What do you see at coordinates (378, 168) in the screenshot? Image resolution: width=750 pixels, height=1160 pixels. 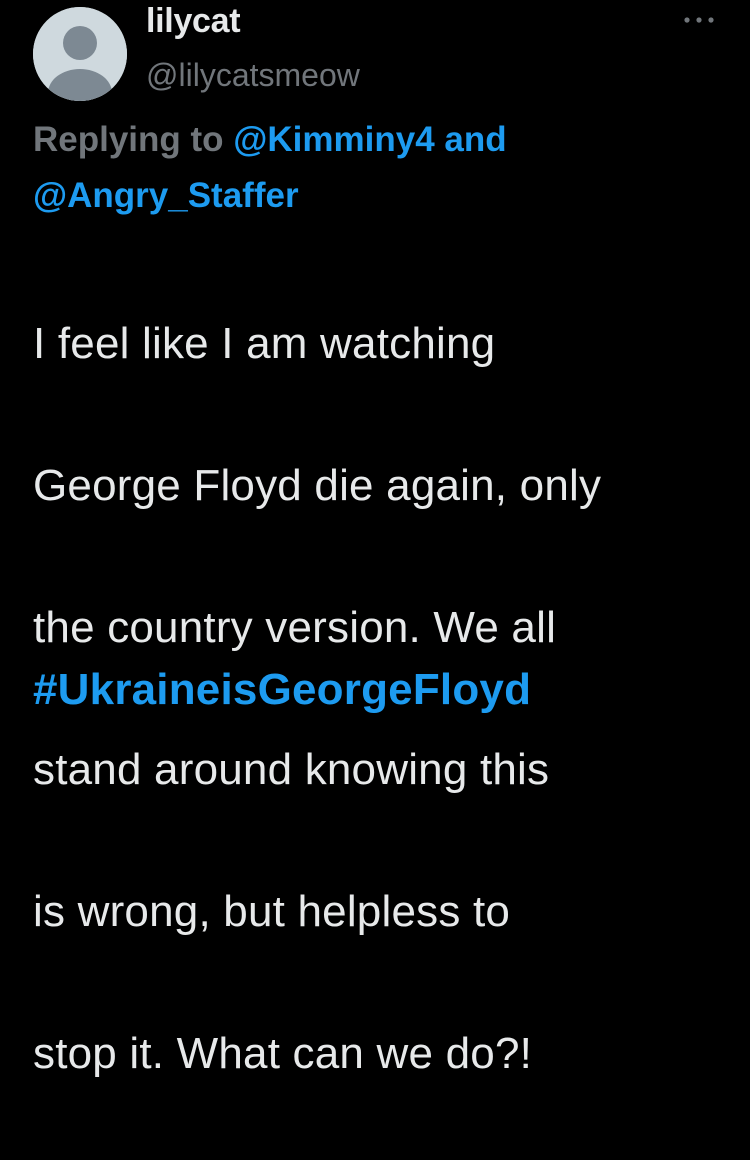 I see `reply-context: Replying to @Kimminy4 and @Angry_Staffer` at bounding box center [378, 168].